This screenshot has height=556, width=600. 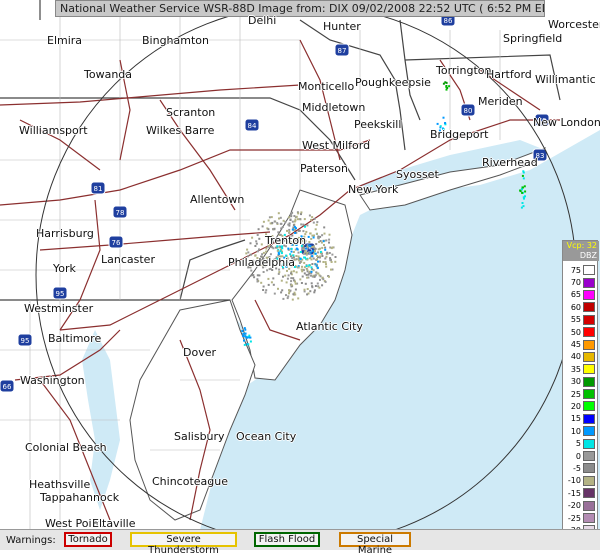 I want to click on city-label-ocean-city: Ocean City, so click(x=266, y=436).